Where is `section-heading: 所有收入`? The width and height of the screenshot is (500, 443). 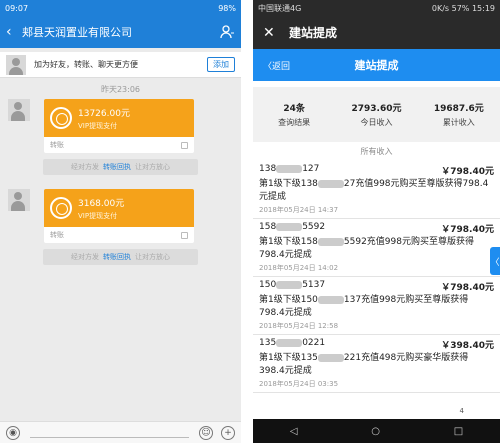 section-heading: 所有收入 is located at coordinates (376, 151).